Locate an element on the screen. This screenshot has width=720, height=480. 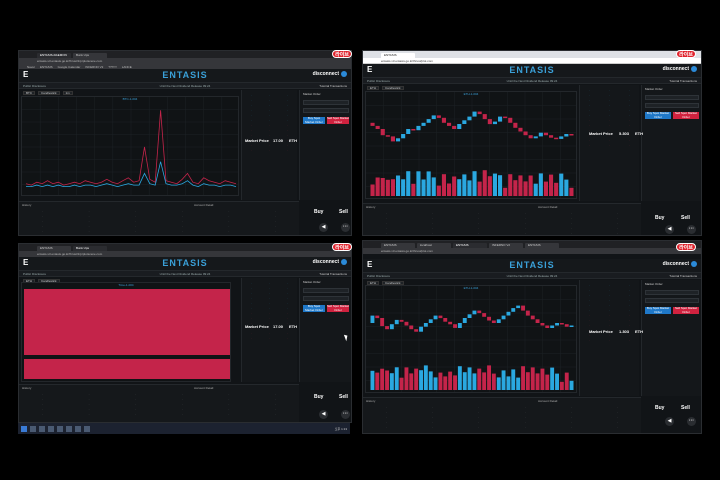
address-bar: entasis.v3.entasis.go.kr/thrust/plot.com is located at coordinates (532, 251).